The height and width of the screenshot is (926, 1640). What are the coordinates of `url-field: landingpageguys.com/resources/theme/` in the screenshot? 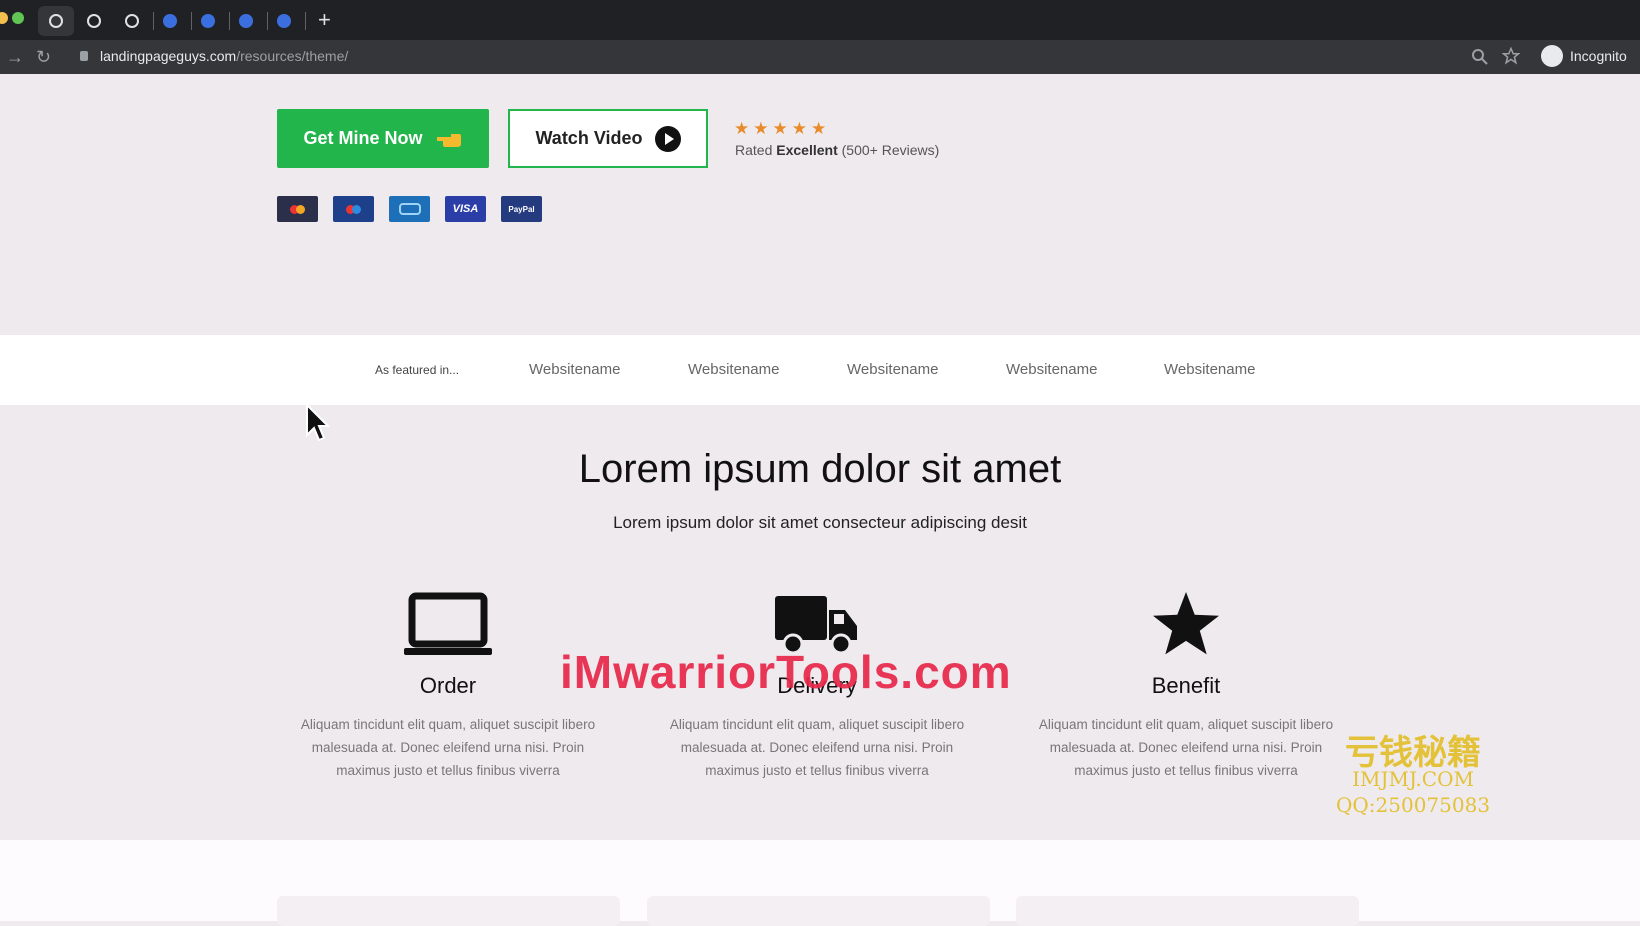 It's located at (224, 56).